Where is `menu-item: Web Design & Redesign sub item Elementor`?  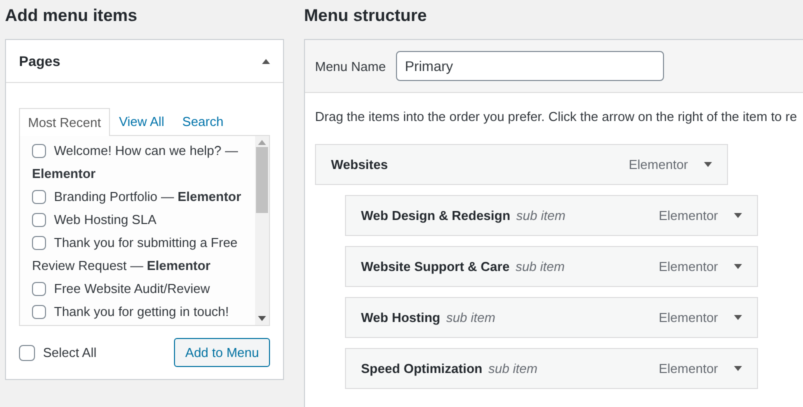
menu-item: Web Design & Redesign sub item Elementor is located at coordinates (551, 215).